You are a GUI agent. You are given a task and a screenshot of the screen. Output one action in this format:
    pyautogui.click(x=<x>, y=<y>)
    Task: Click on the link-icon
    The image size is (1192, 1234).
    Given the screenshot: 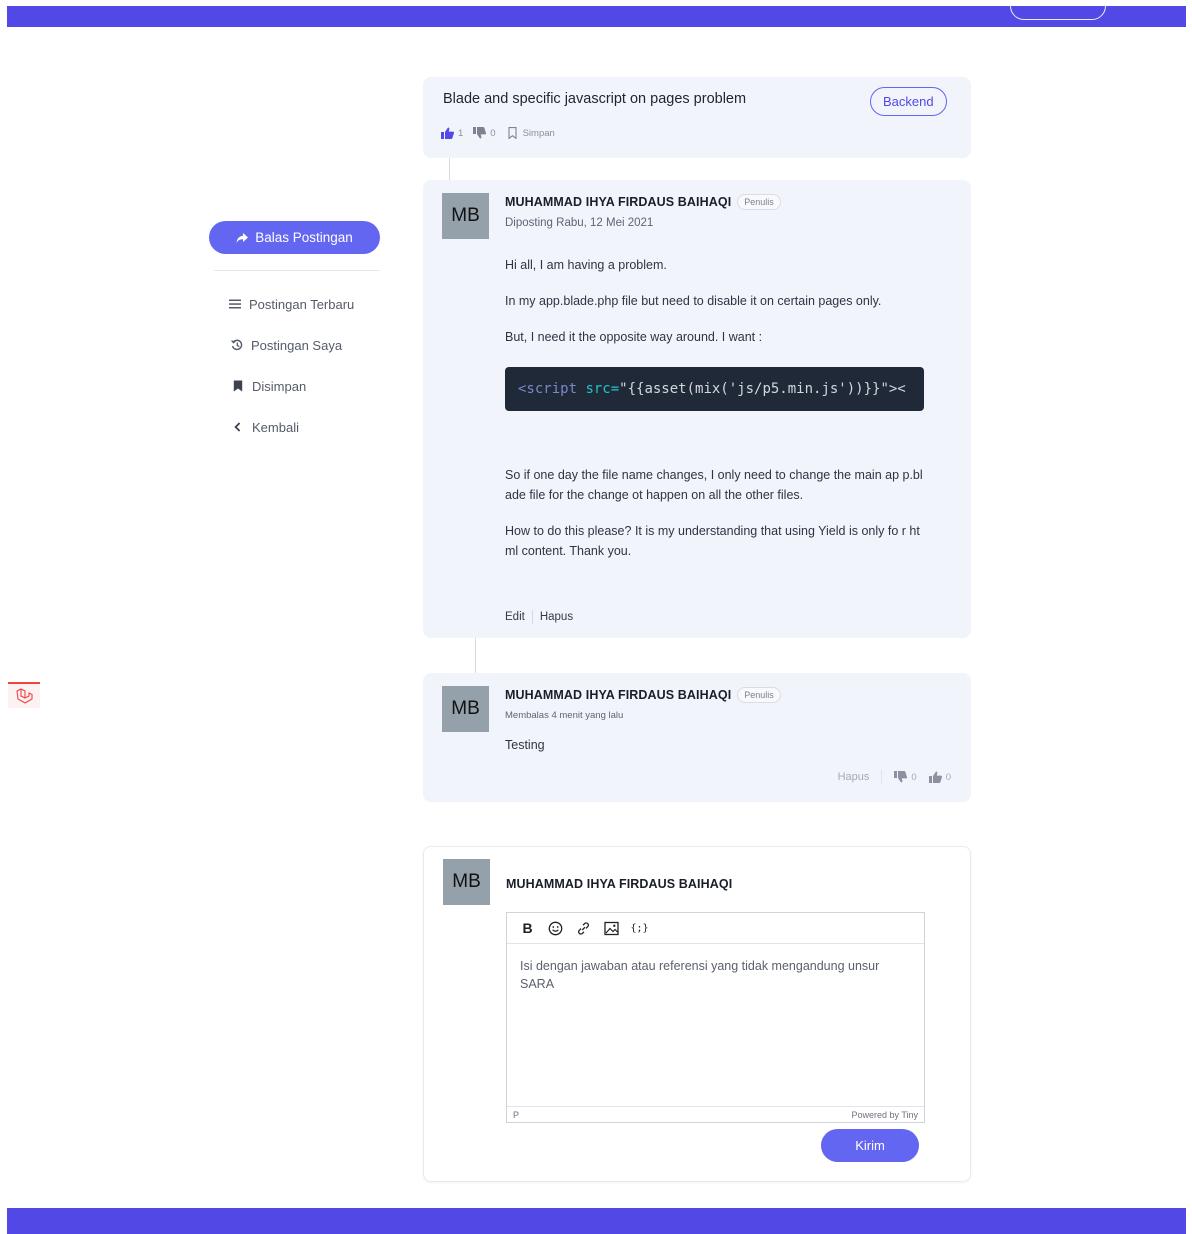 What is the action you would take?
    pyautogui.click(x=583, y=928)
    